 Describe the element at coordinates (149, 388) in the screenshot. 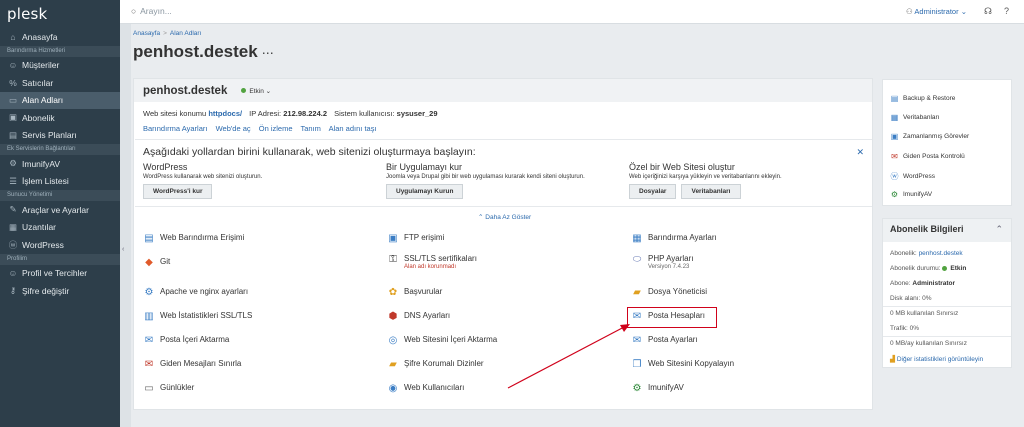

I see `logs-icon: ▭` at that location.